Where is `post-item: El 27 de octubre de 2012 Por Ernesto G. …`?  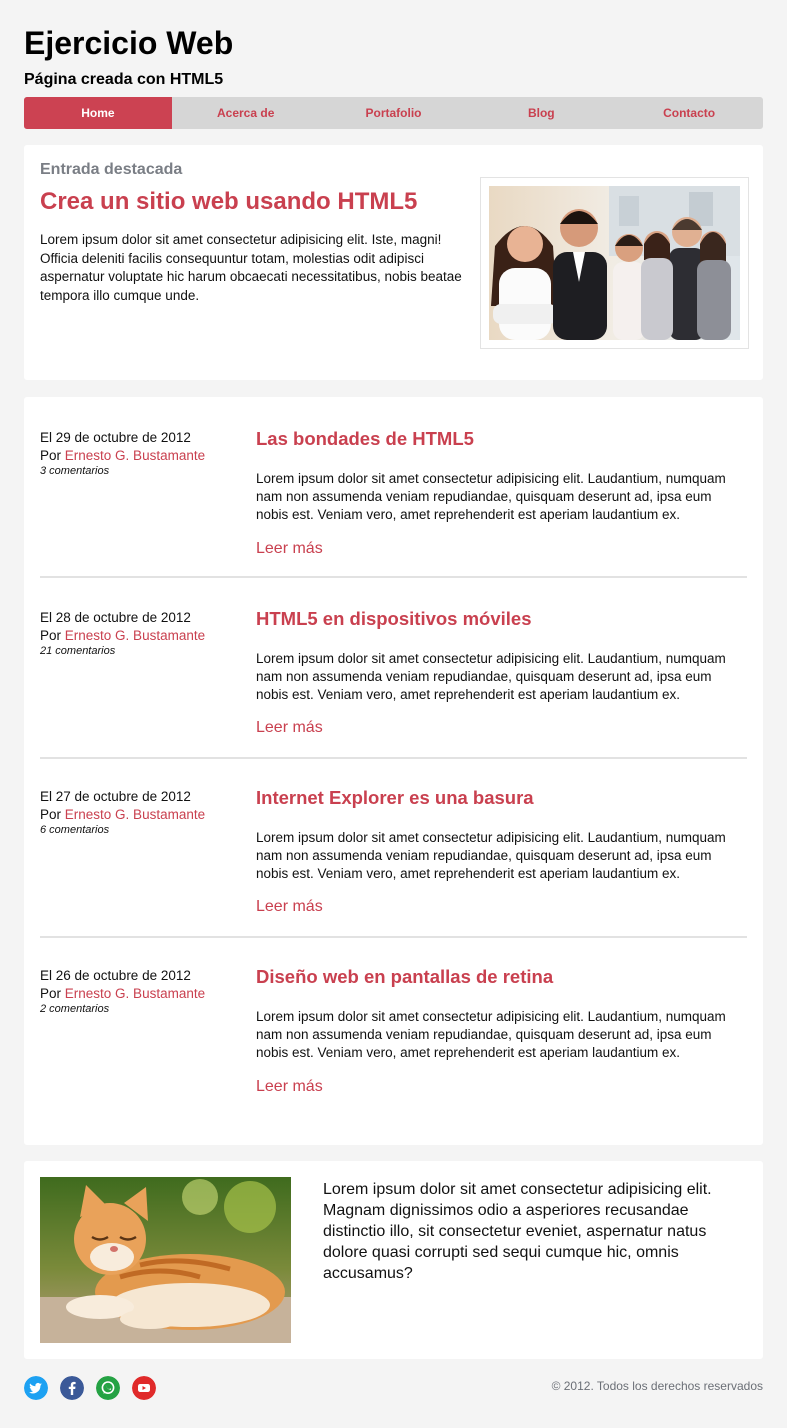 post-item: El 27 de octubre de 2012 Por Ernesto G. … is located at coordinates (393, 847).